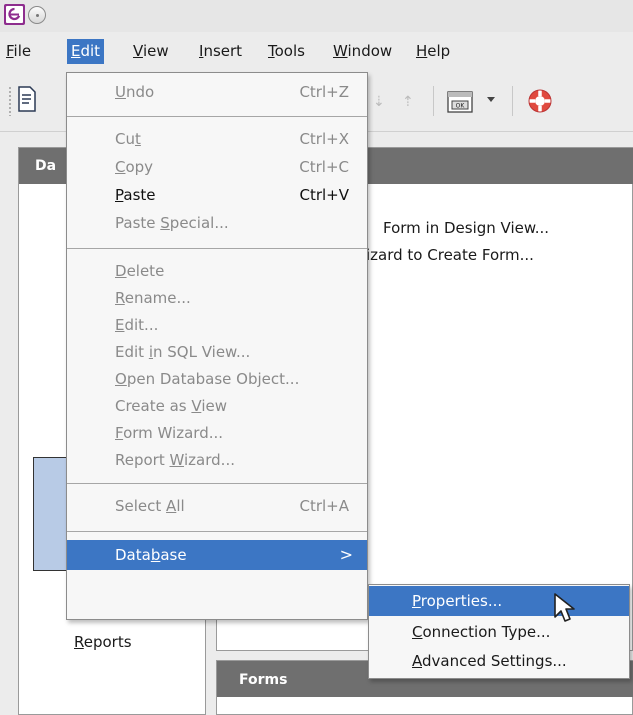 The image size is (633, 715). Describe the element at coordinates (27, 99) in the screenshot. I see `new-document-icon` at that location.